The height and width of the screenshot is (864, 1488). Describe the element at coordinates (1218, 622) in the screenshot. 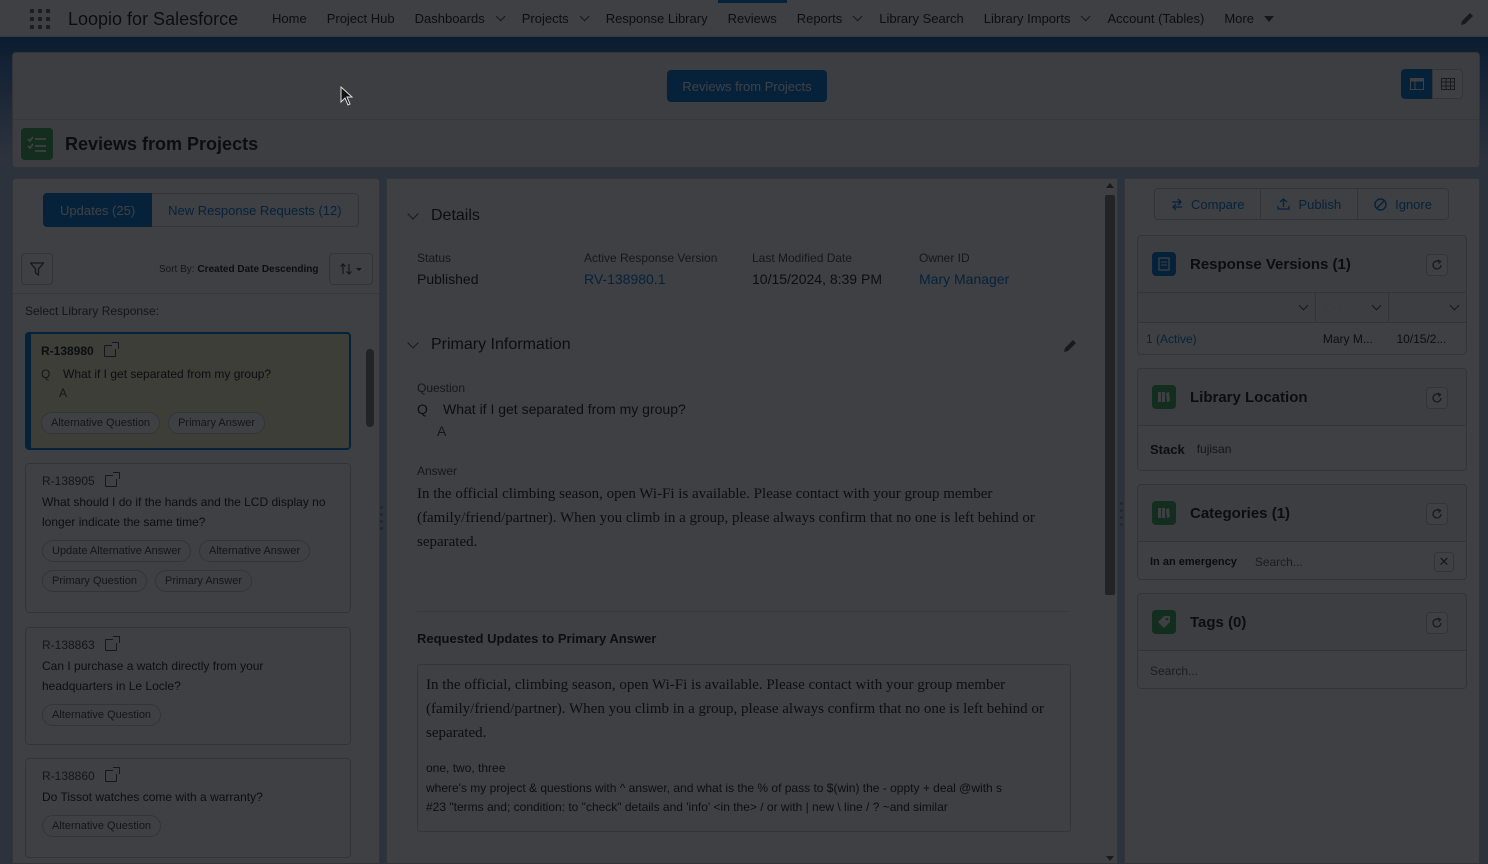

I see `card-title: Tags (0)` at that location.